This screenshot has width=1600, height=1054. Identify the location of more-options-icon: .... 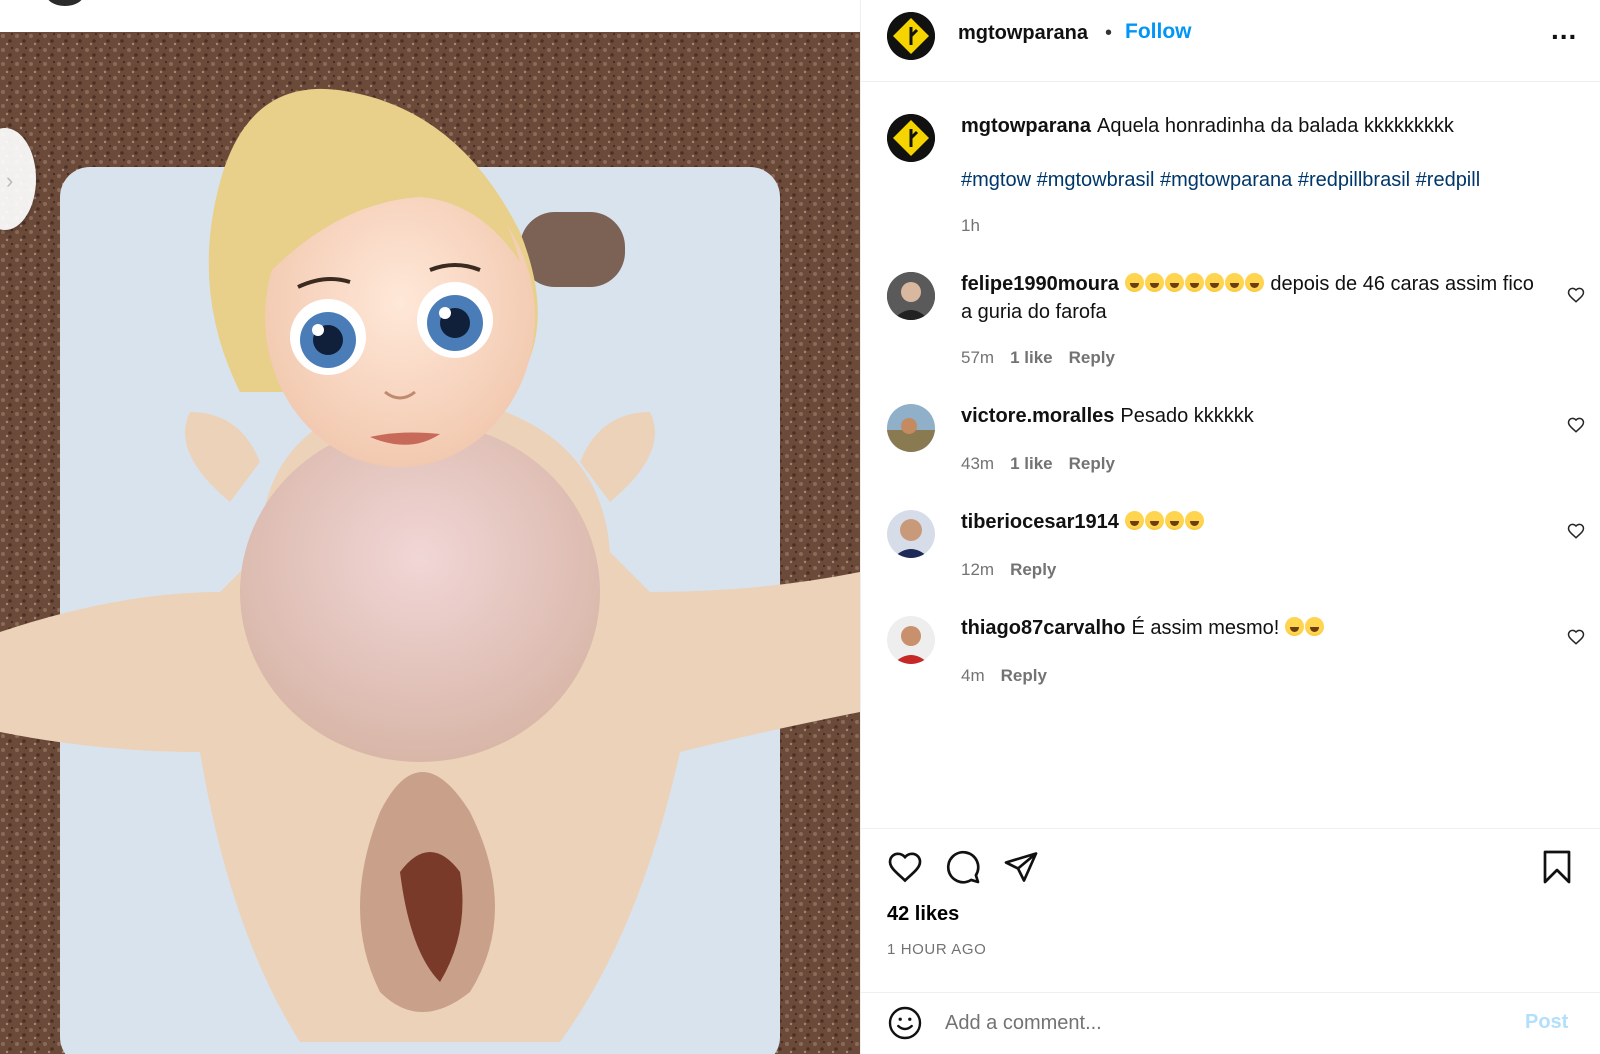
(1566, 30).